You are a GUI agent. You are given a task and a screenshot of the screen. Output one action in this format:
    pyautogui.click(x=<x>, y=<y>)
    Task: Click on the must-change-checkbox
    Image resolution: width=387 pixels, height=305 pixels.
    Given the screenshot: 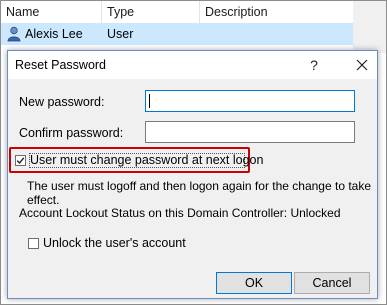 What is the action you would take?
    pyautogui.click(x=20, y=160)
    